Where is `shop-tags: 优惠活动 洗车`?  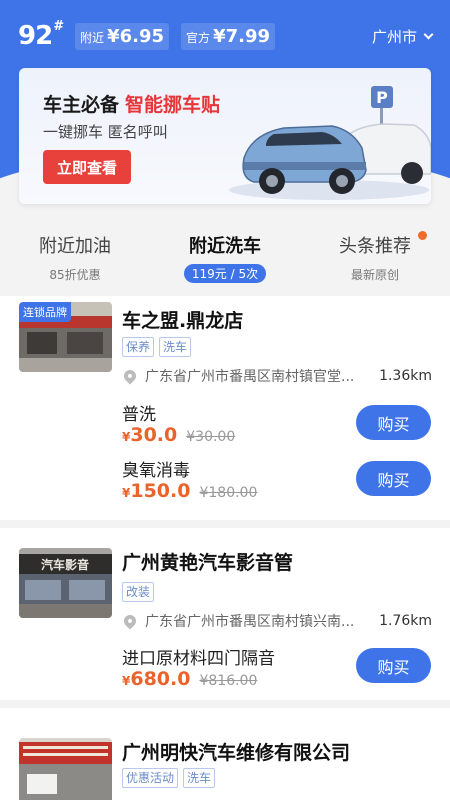 shop-tags: 优惠活动 洗车 is located at coordinates (169, 778).